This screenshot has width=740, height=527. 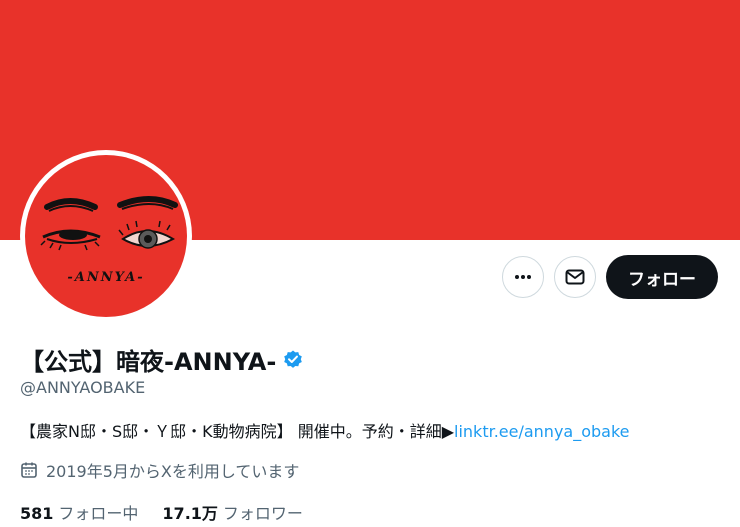 I want to click on display-name: 【公式】暗夜-ANNYA-, so click(x=148, y=362).